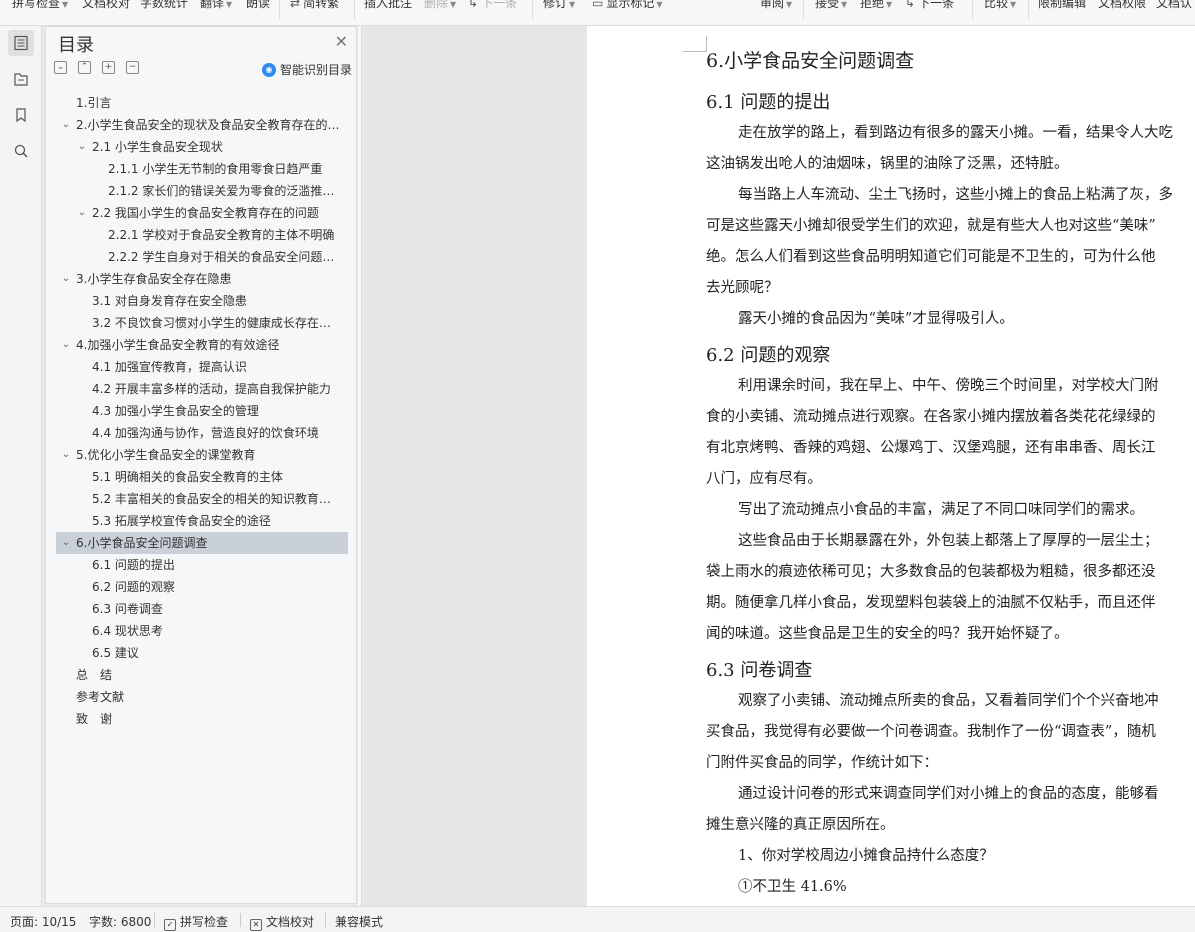  I want to click on chapter-panel-button, so click(21, 79).